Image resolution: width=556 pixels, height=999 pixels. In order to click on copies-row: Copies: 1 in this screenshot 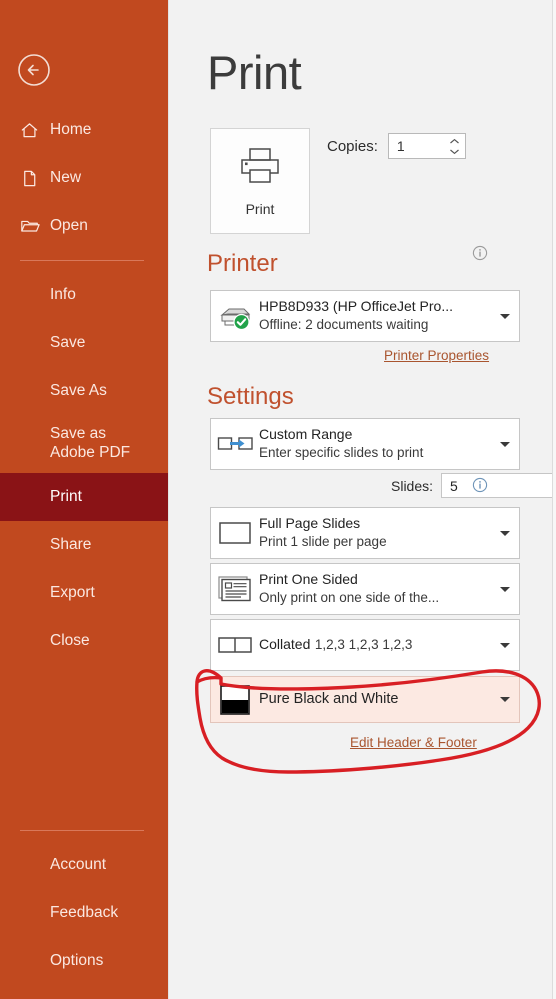, I will do `click(396, 146)`.